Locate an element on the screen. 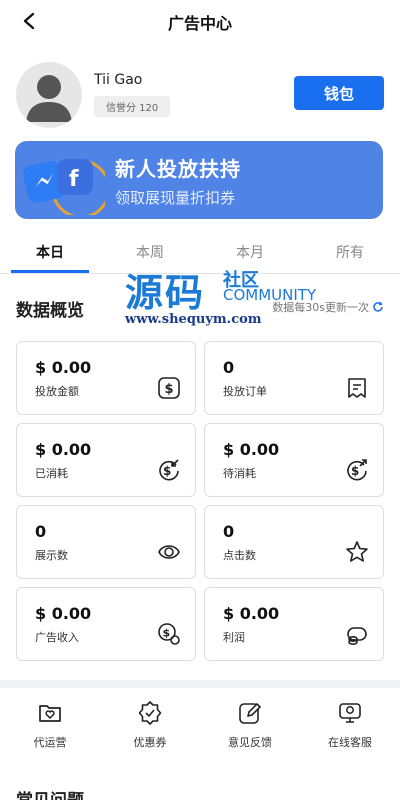 This screenshot has width=400, height=800. stat-label: 展示数 is located at coordinates (51, 555).